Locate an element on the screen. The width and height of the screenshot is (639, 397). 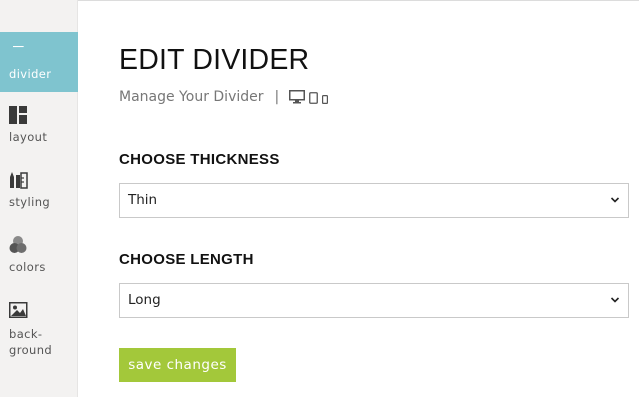
save-changes-button: save changes is located at coordinates (177, 365).